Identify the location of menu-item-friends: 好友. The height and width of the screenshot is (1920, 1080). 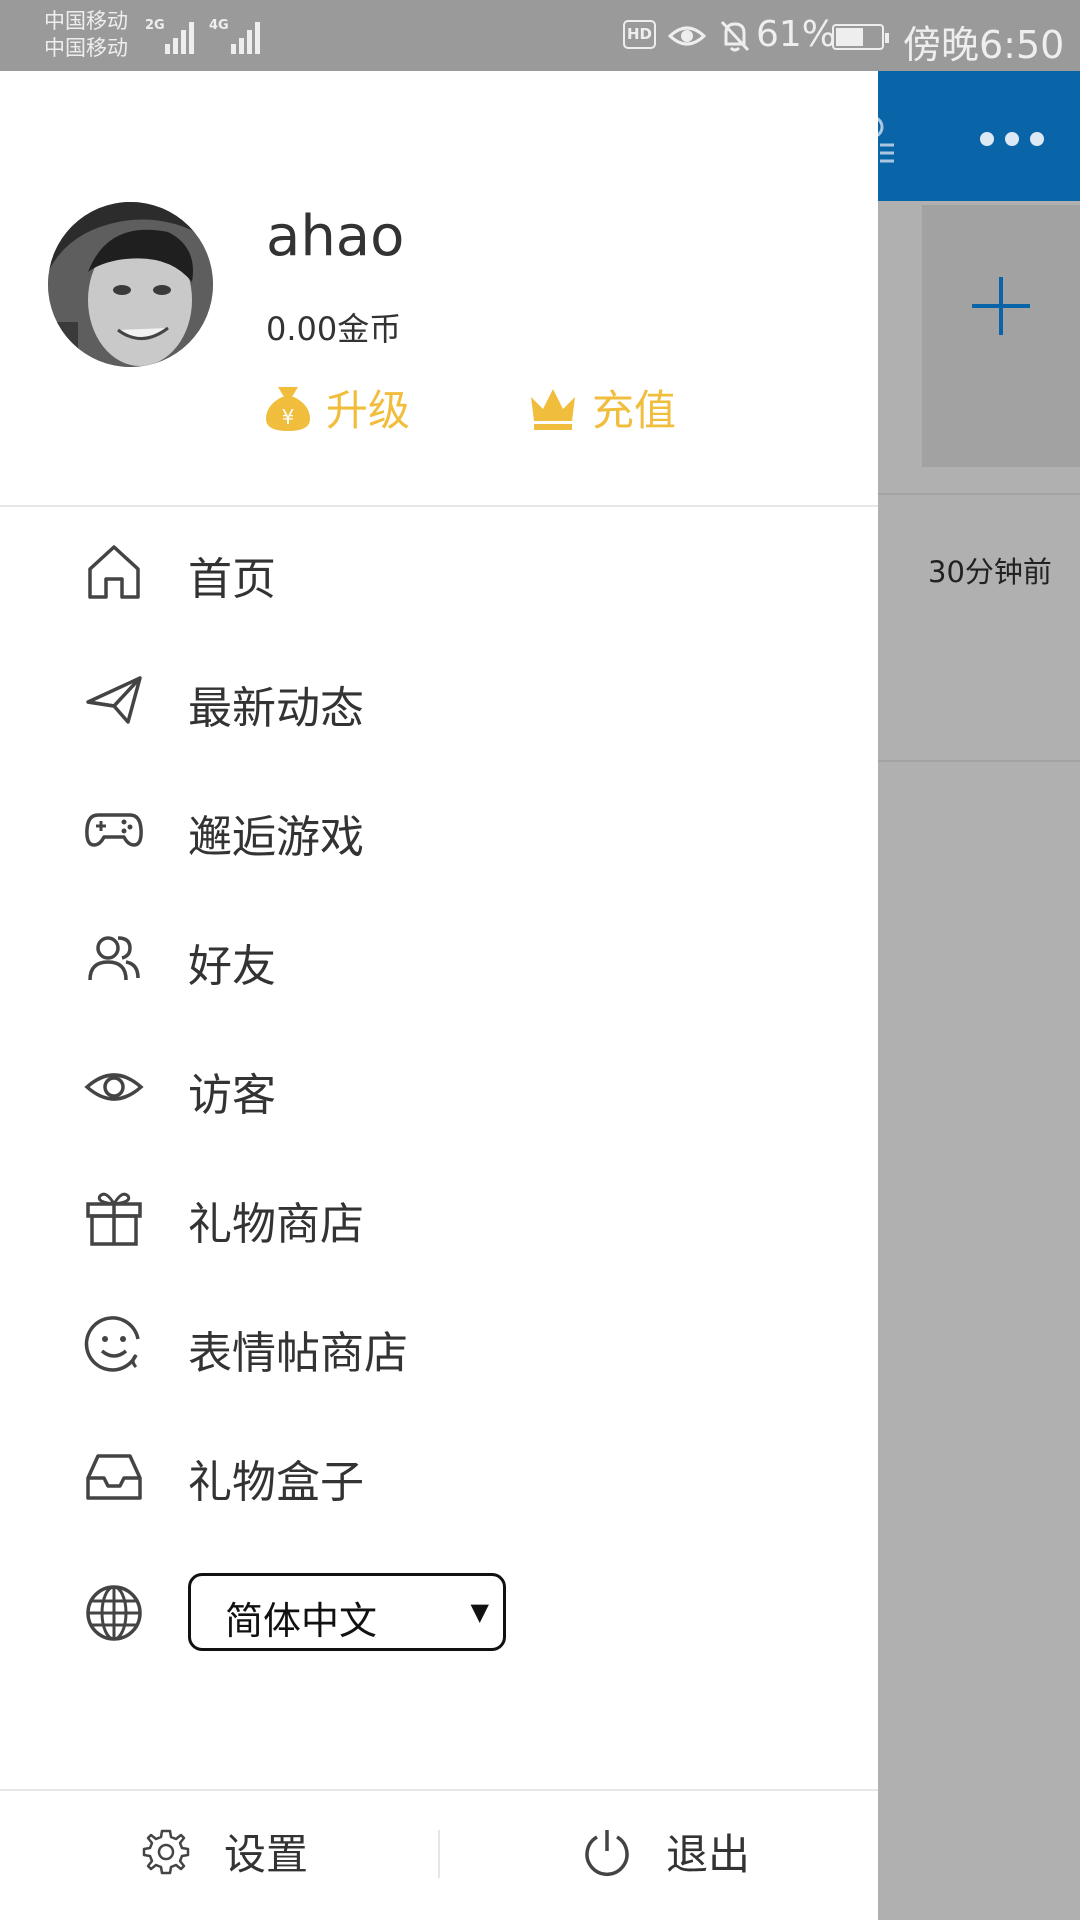
(439, 957).